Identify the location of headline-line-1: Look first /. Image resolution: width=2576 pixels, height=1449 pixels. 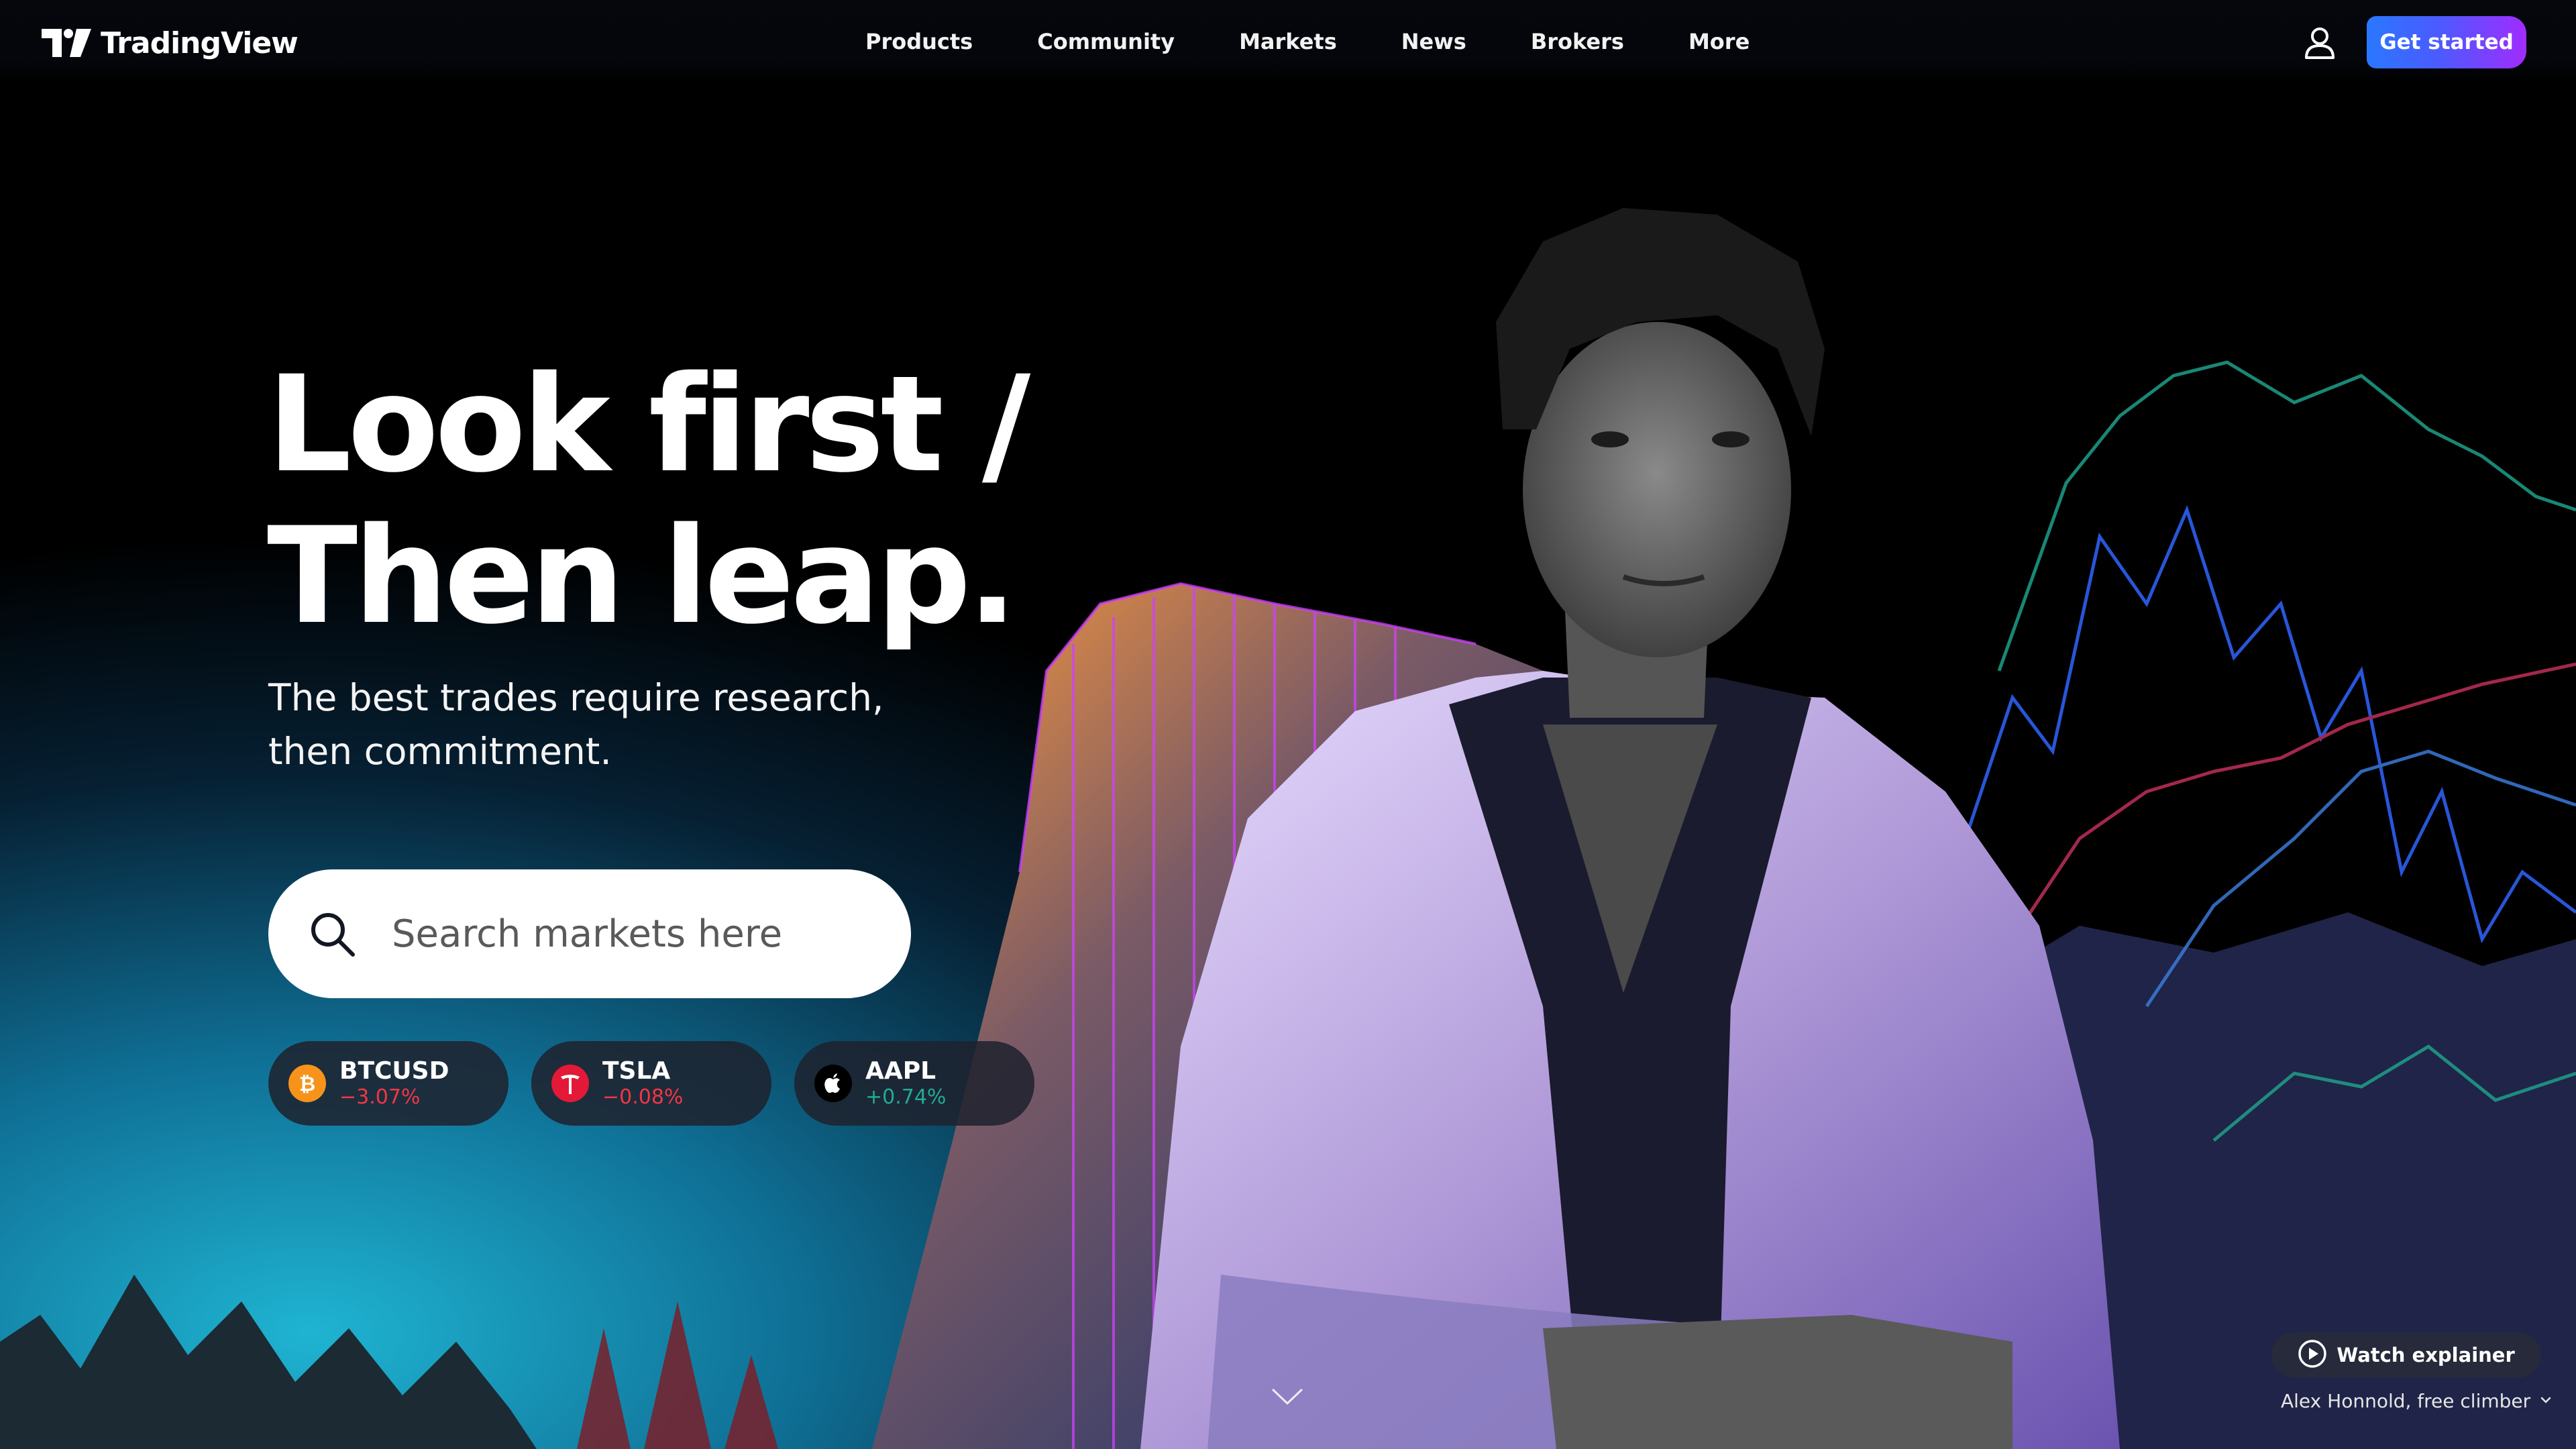
(648, 424).